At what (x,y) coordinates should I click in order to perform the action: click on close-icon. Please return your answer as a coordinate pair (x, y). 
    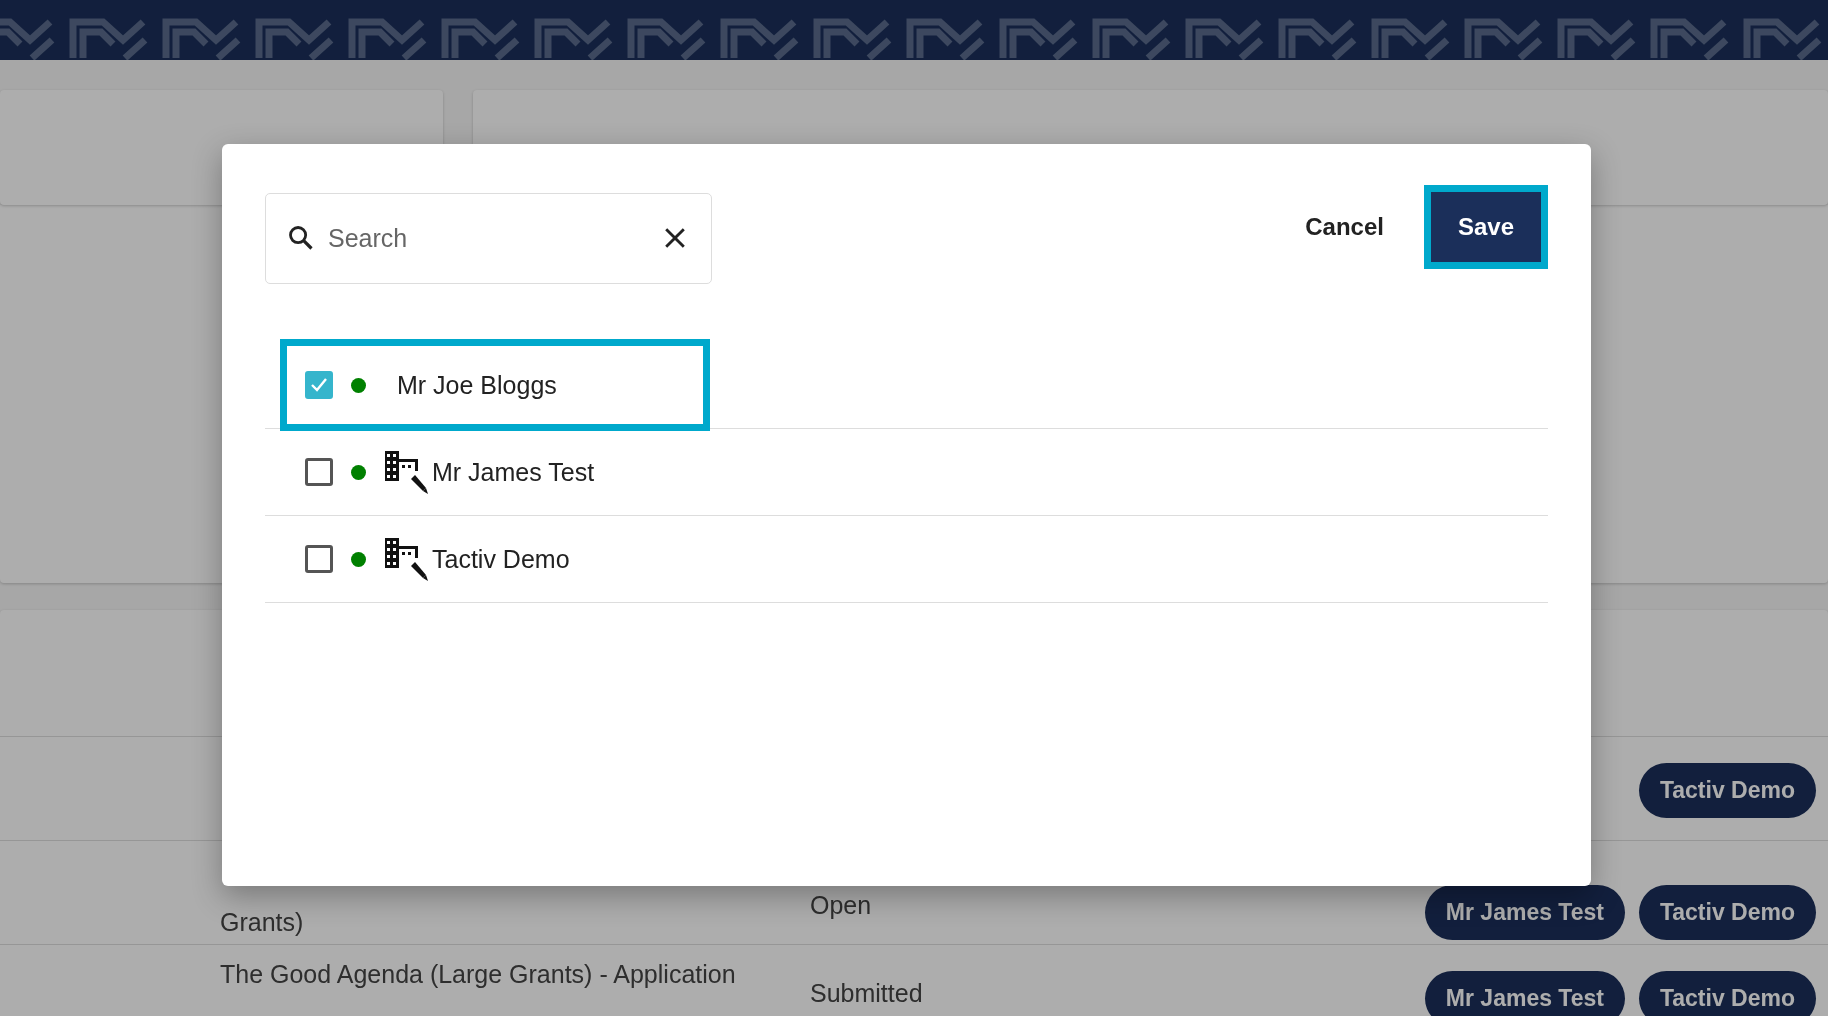
    Looking at the image, I should click on (675, 238).